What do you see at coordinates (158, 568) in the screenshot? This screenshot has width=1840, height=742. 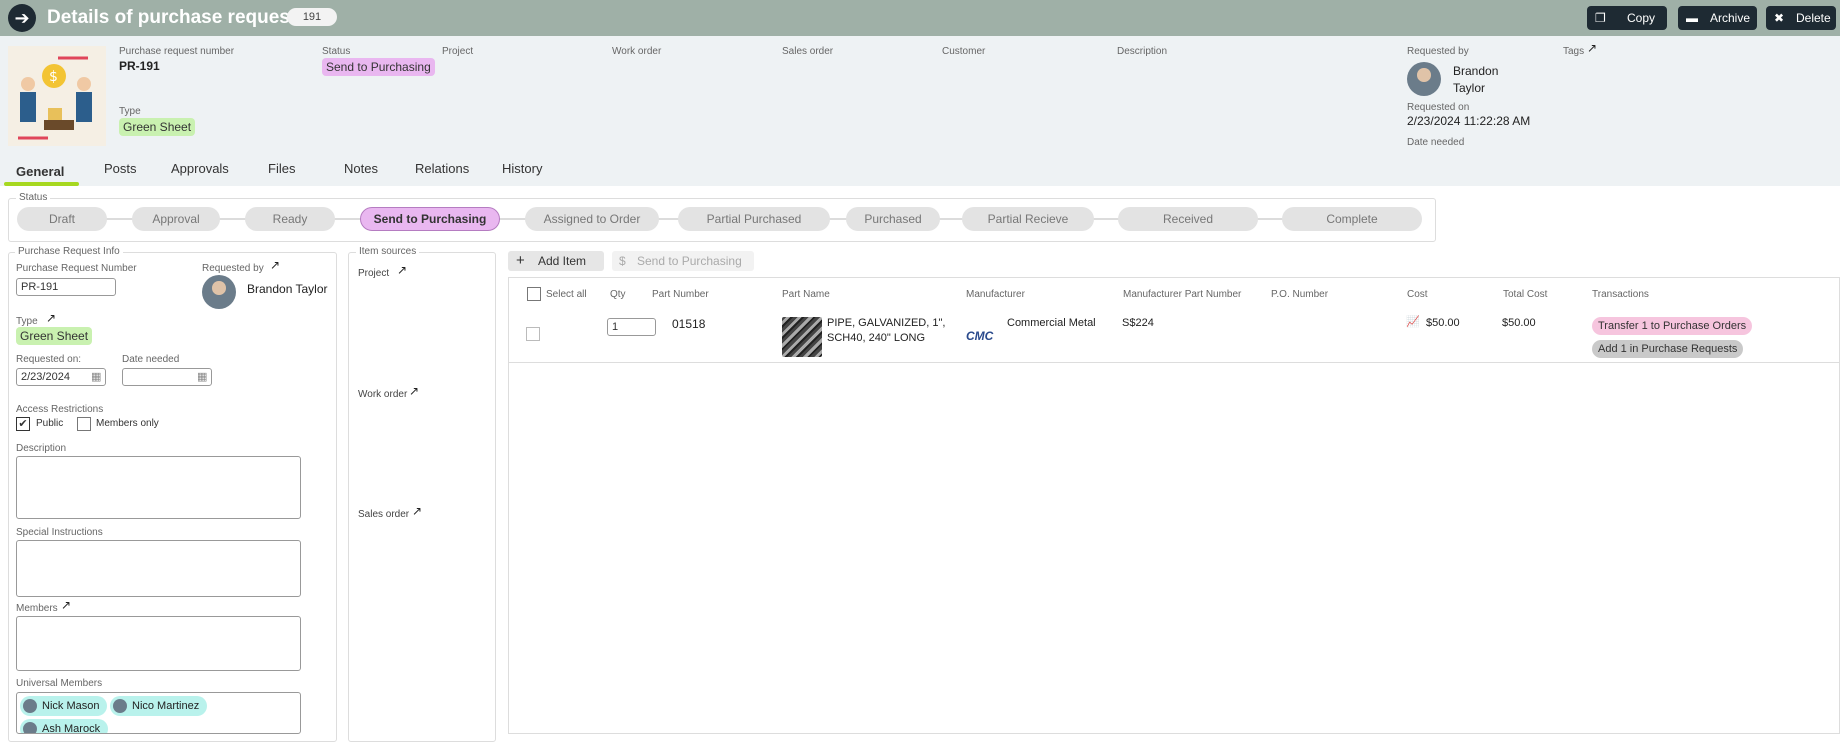 I see `special-instructions-textarea` at bounding box center [158, 568].